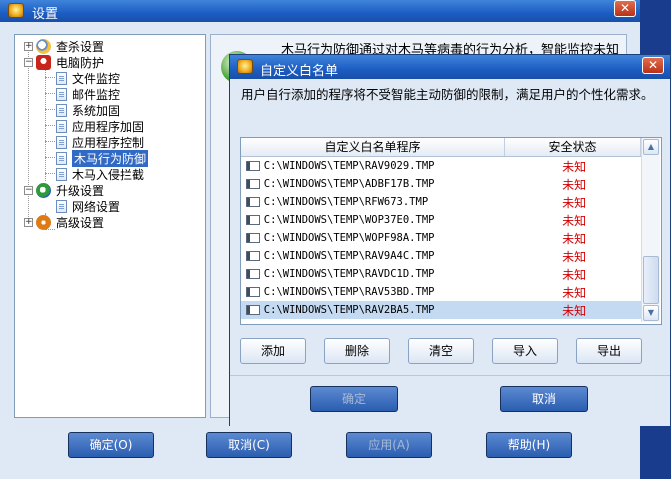 The height and width of the screenshot is (479, 671). I want to click on tree-item-mail-monitor: 邮件监控, so click(88, 94).